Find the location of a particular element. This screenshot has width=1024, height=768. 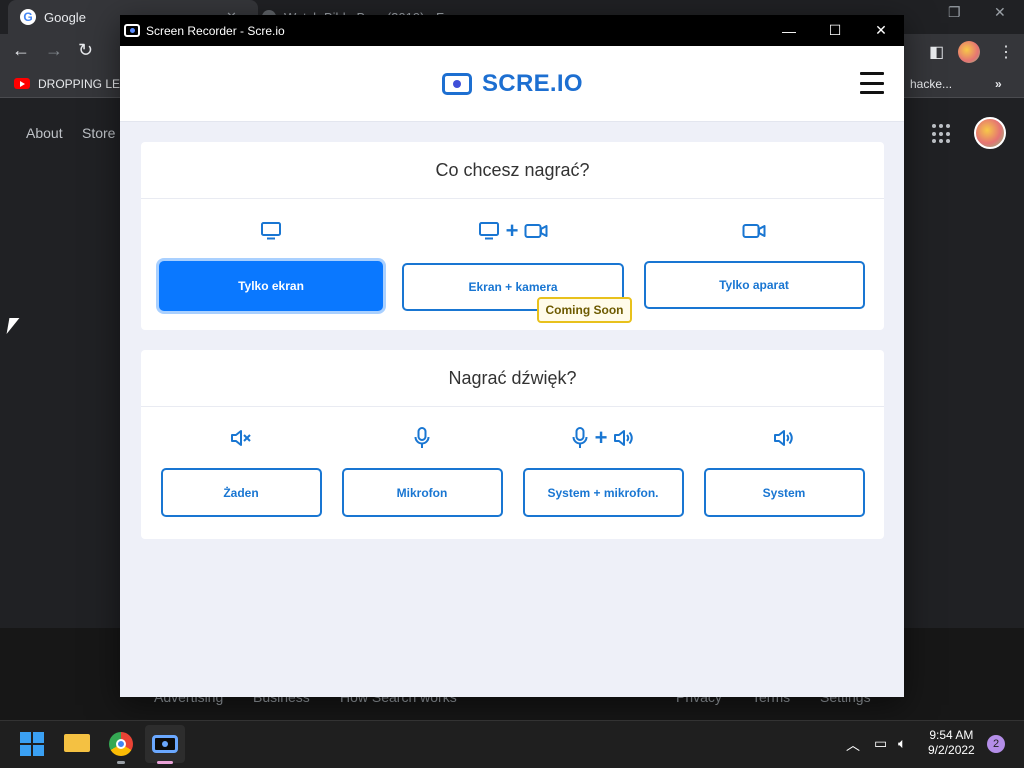

logo-text: SCRE.IO is located at coordinates (532, 83).